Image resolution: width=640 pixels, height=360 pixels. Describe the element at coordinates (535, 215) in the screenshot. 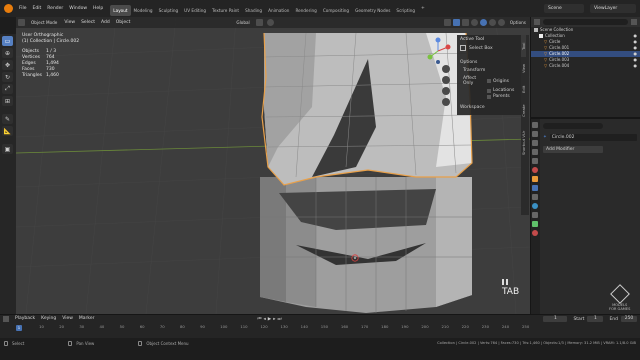

I see `constraint-props-icon` at that location.